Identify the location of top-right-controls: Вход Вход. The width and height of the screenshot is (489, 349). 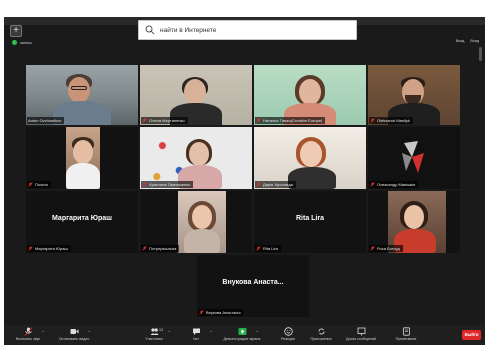
(467, 41).